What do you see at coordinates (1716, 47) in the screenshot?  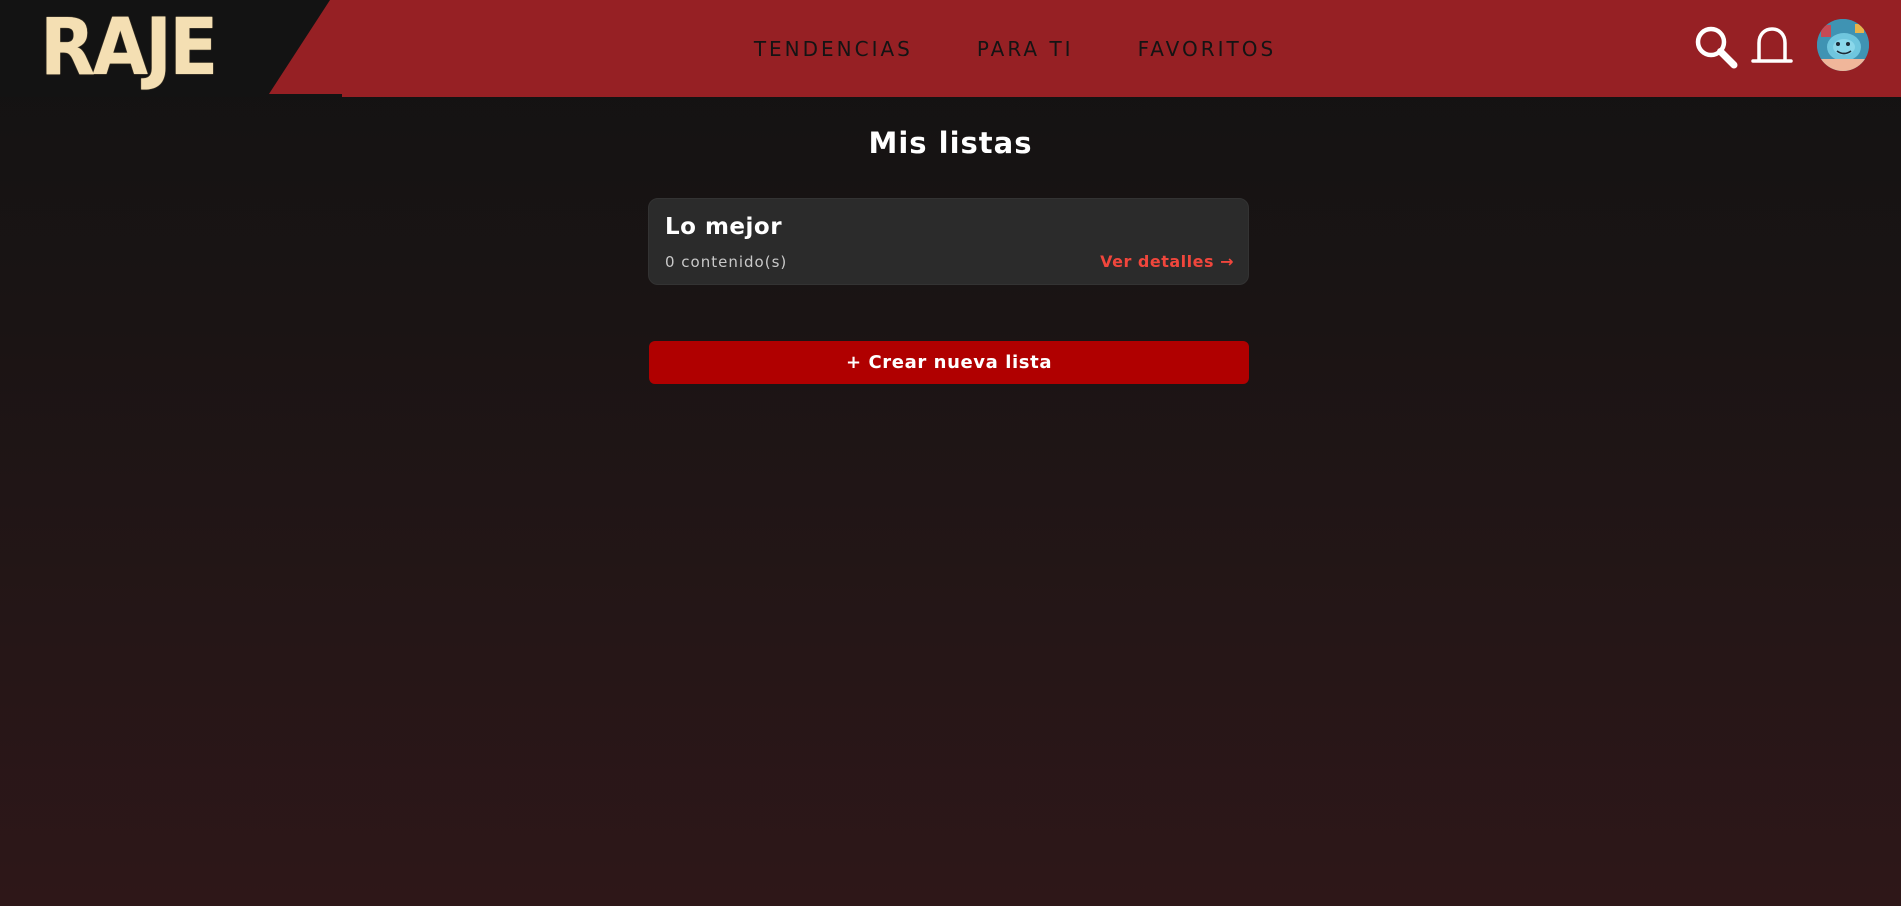 I see `search-icon` at bounding box center [1716, 47].